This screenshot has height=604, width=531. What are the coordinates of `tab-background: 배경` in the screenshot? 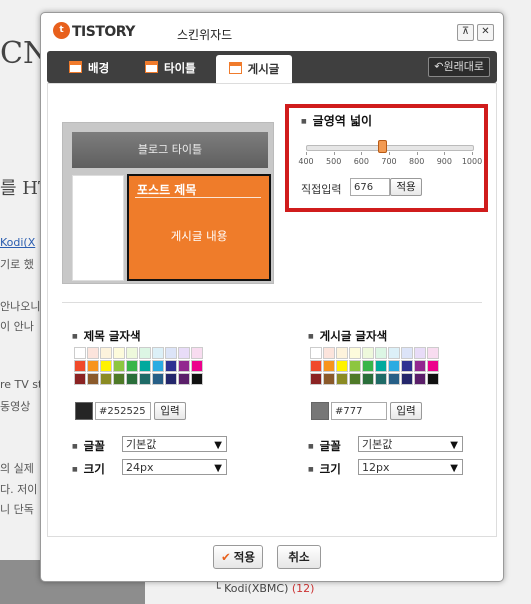 It's located at (89, 68).